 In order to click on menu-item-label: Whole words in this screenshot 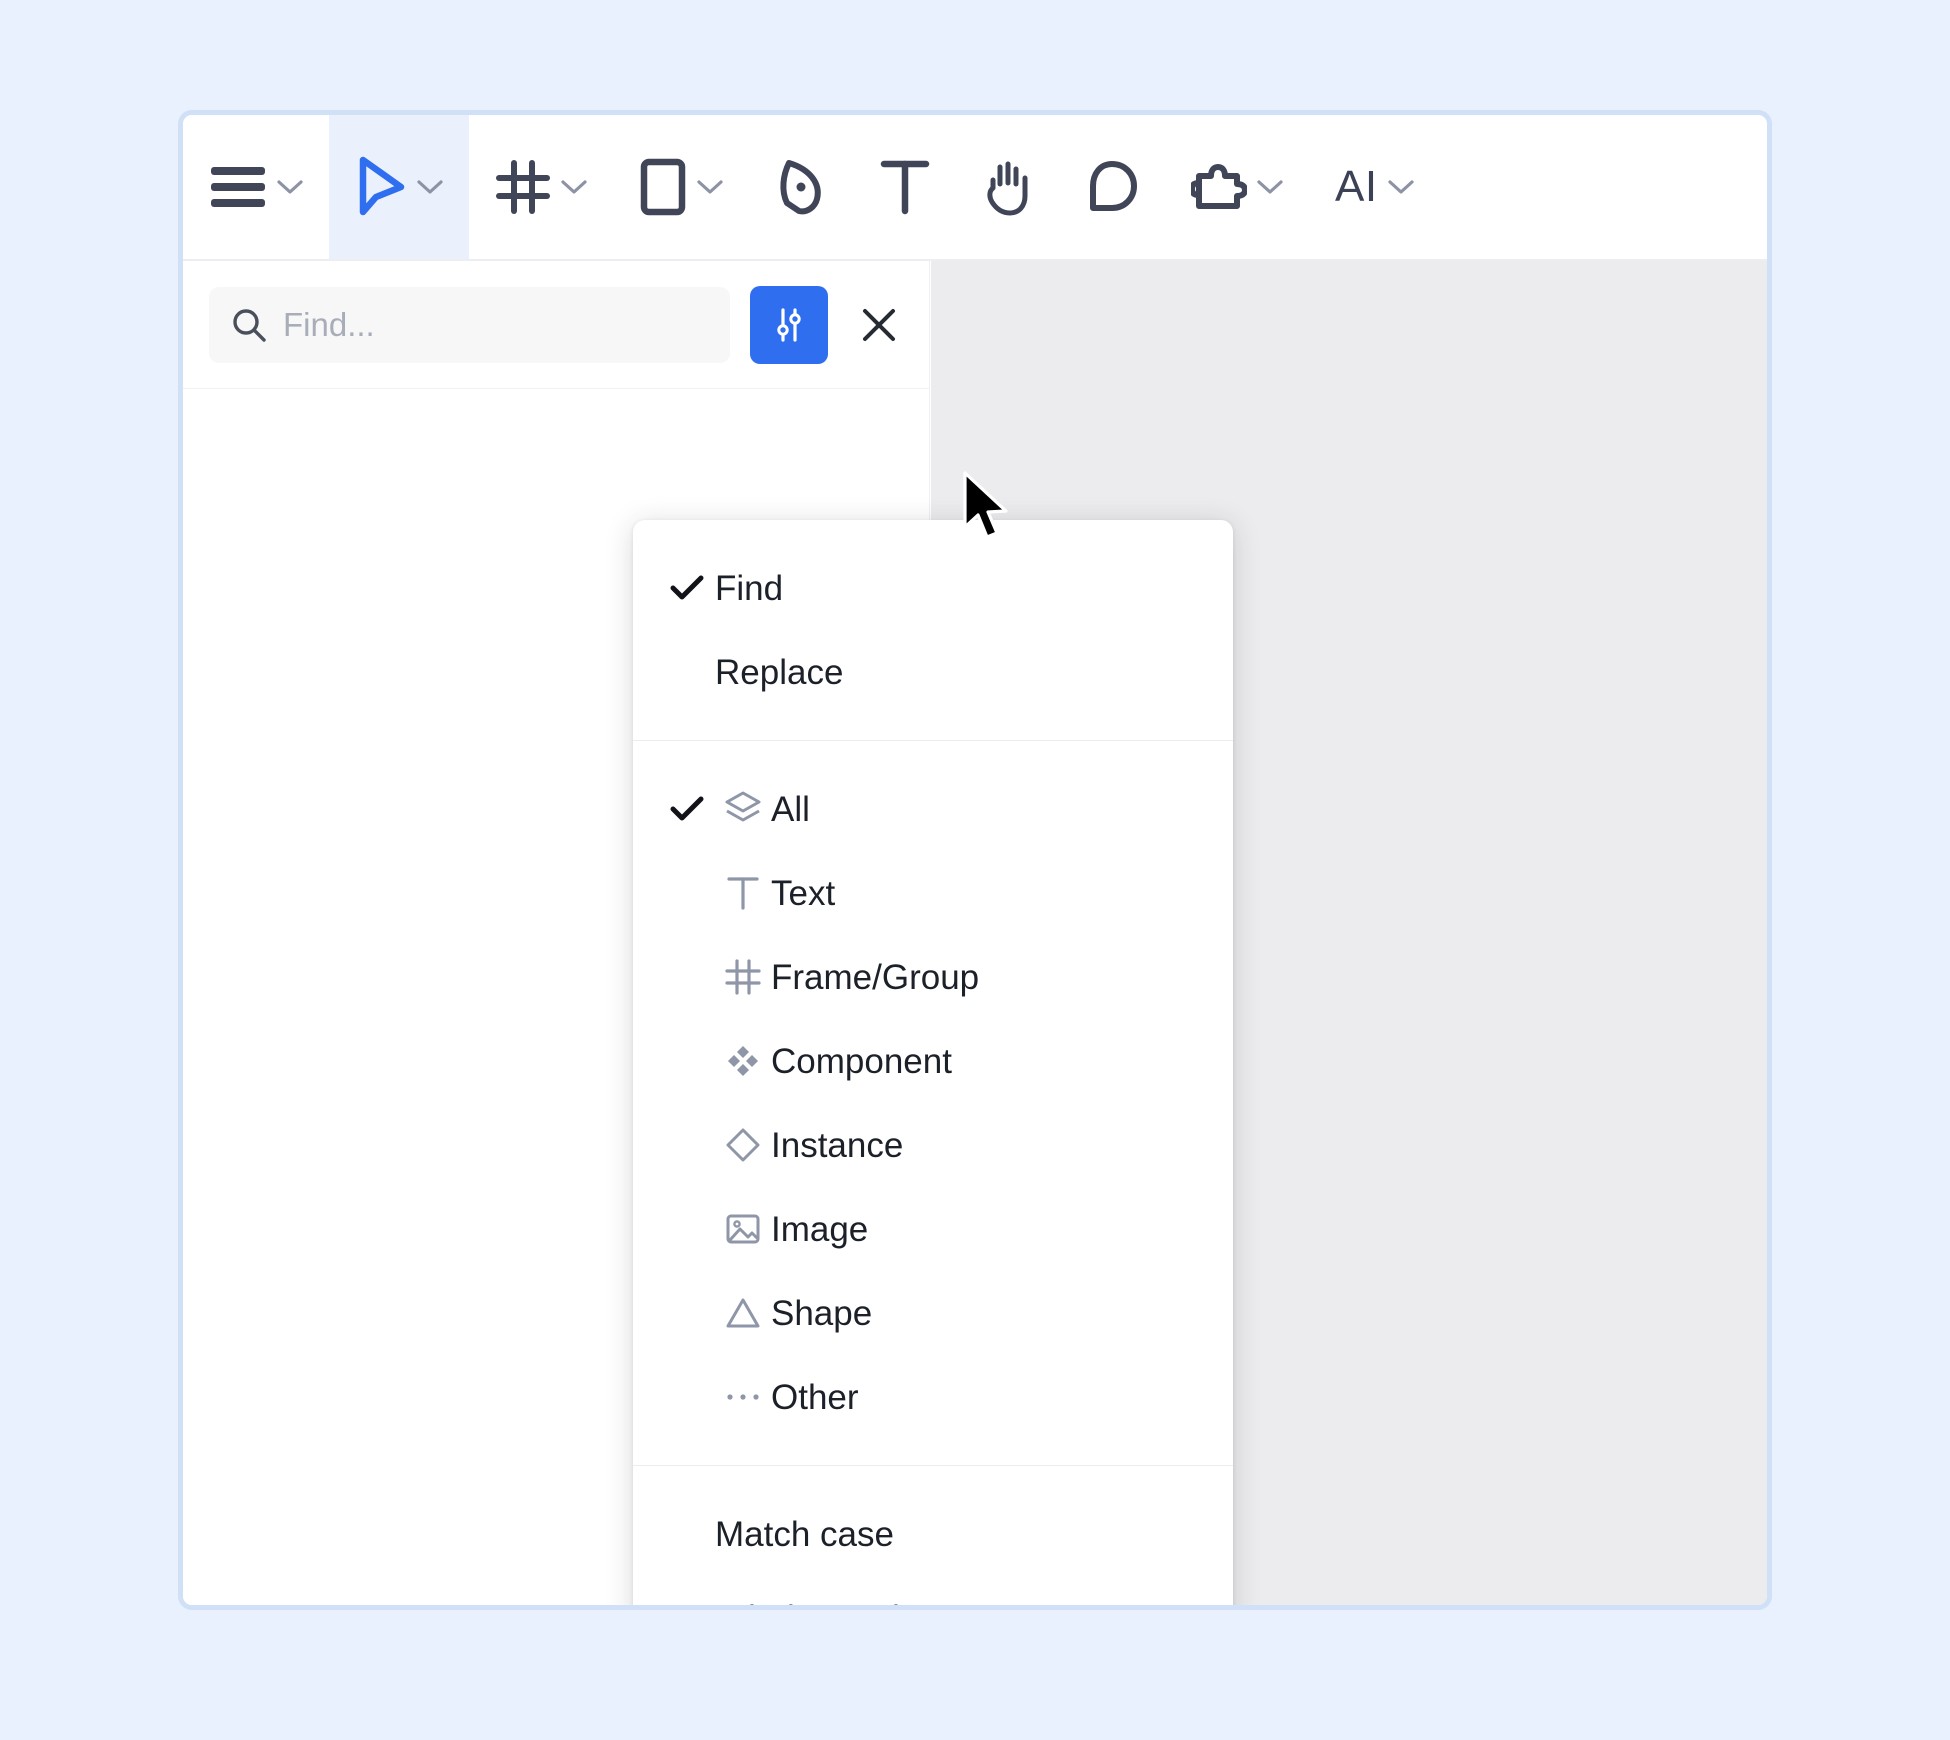, I will do `click(816, 1603)`.